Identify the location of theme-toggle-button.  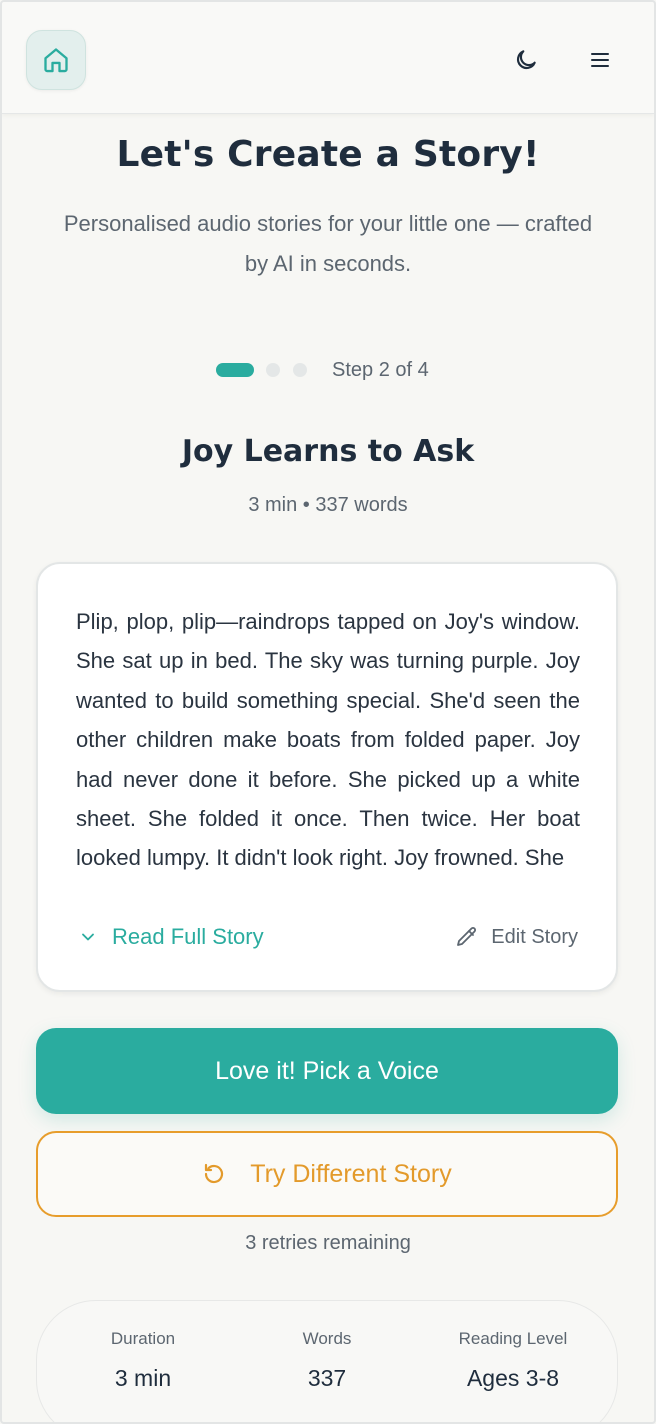
(526, 60).